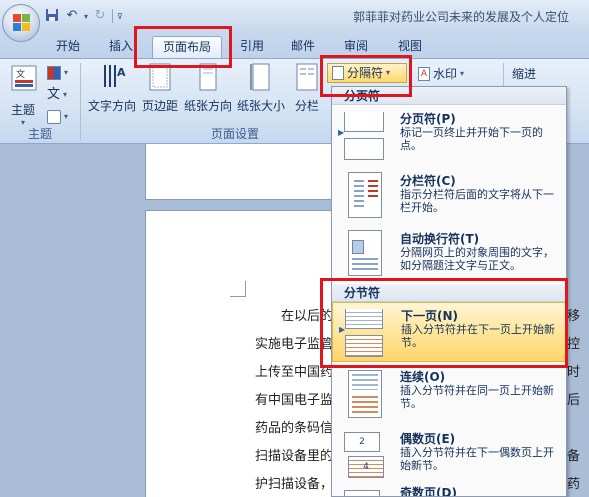 The image size is (589, 497). Describe the element at coordinates (424, 74) in the screenshot. I see `watermark-icon: A` at that location.